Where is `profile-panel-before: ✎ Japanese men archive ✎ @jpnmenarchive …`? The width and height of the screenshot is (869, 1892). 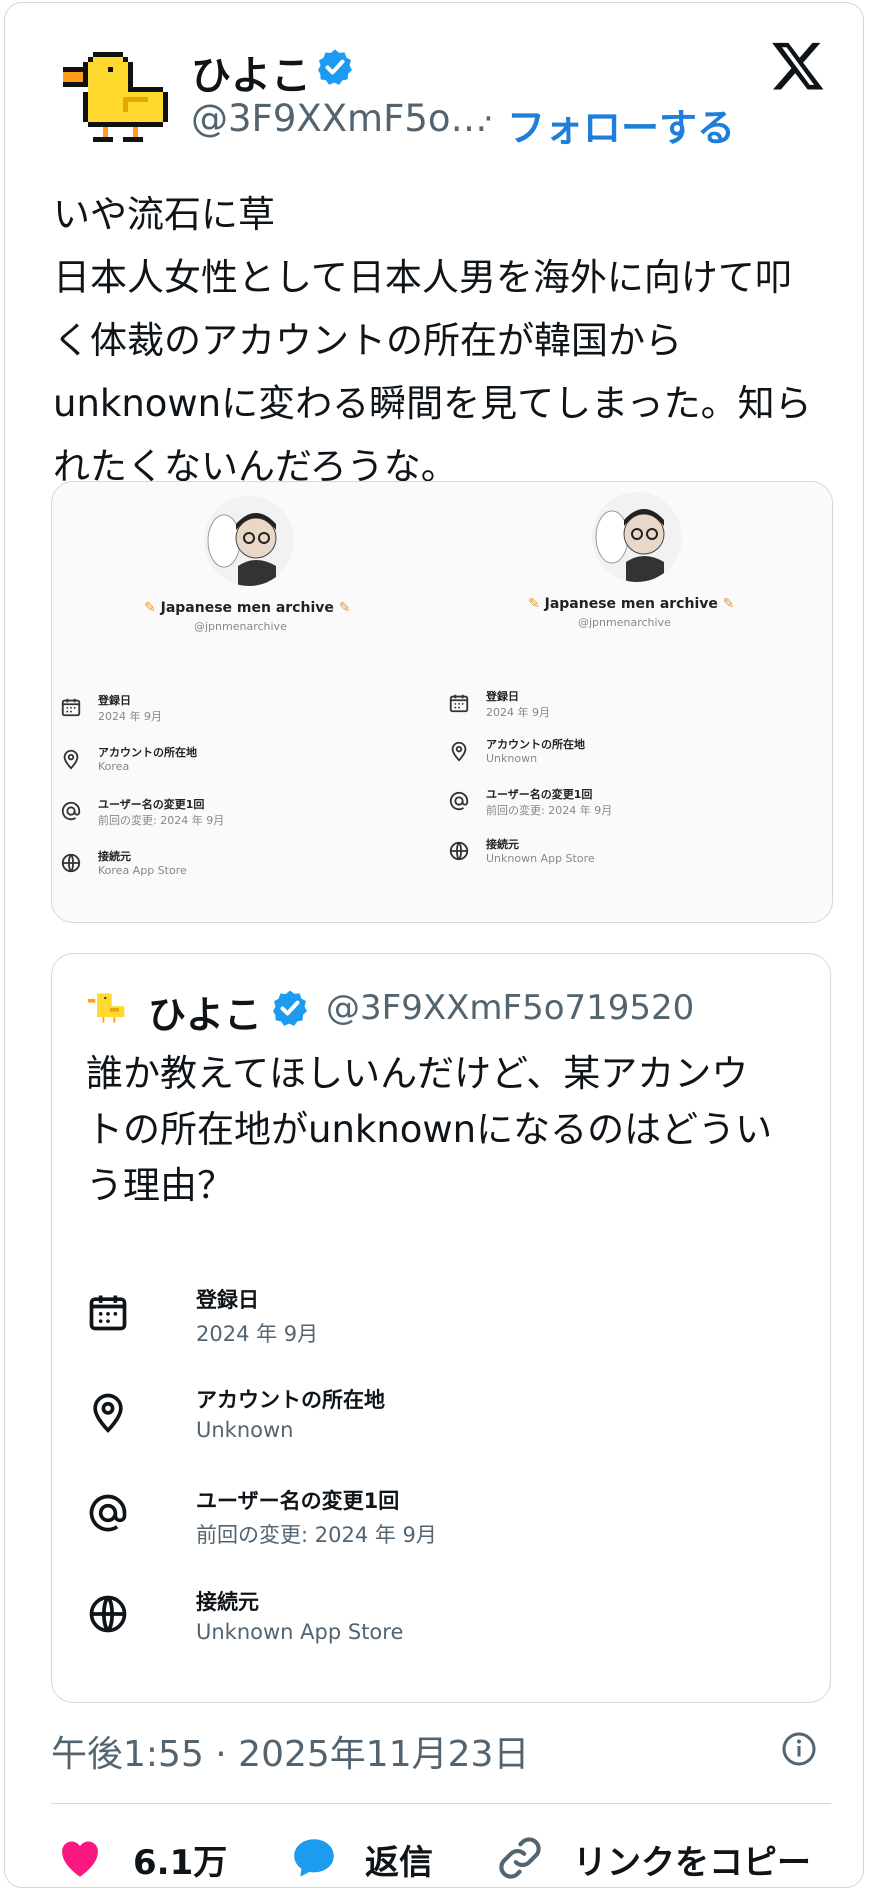 profile-panel-before: ✎ Japanese men archive ✎ @jpnmenarchive … is located at coordinates (247, 702).